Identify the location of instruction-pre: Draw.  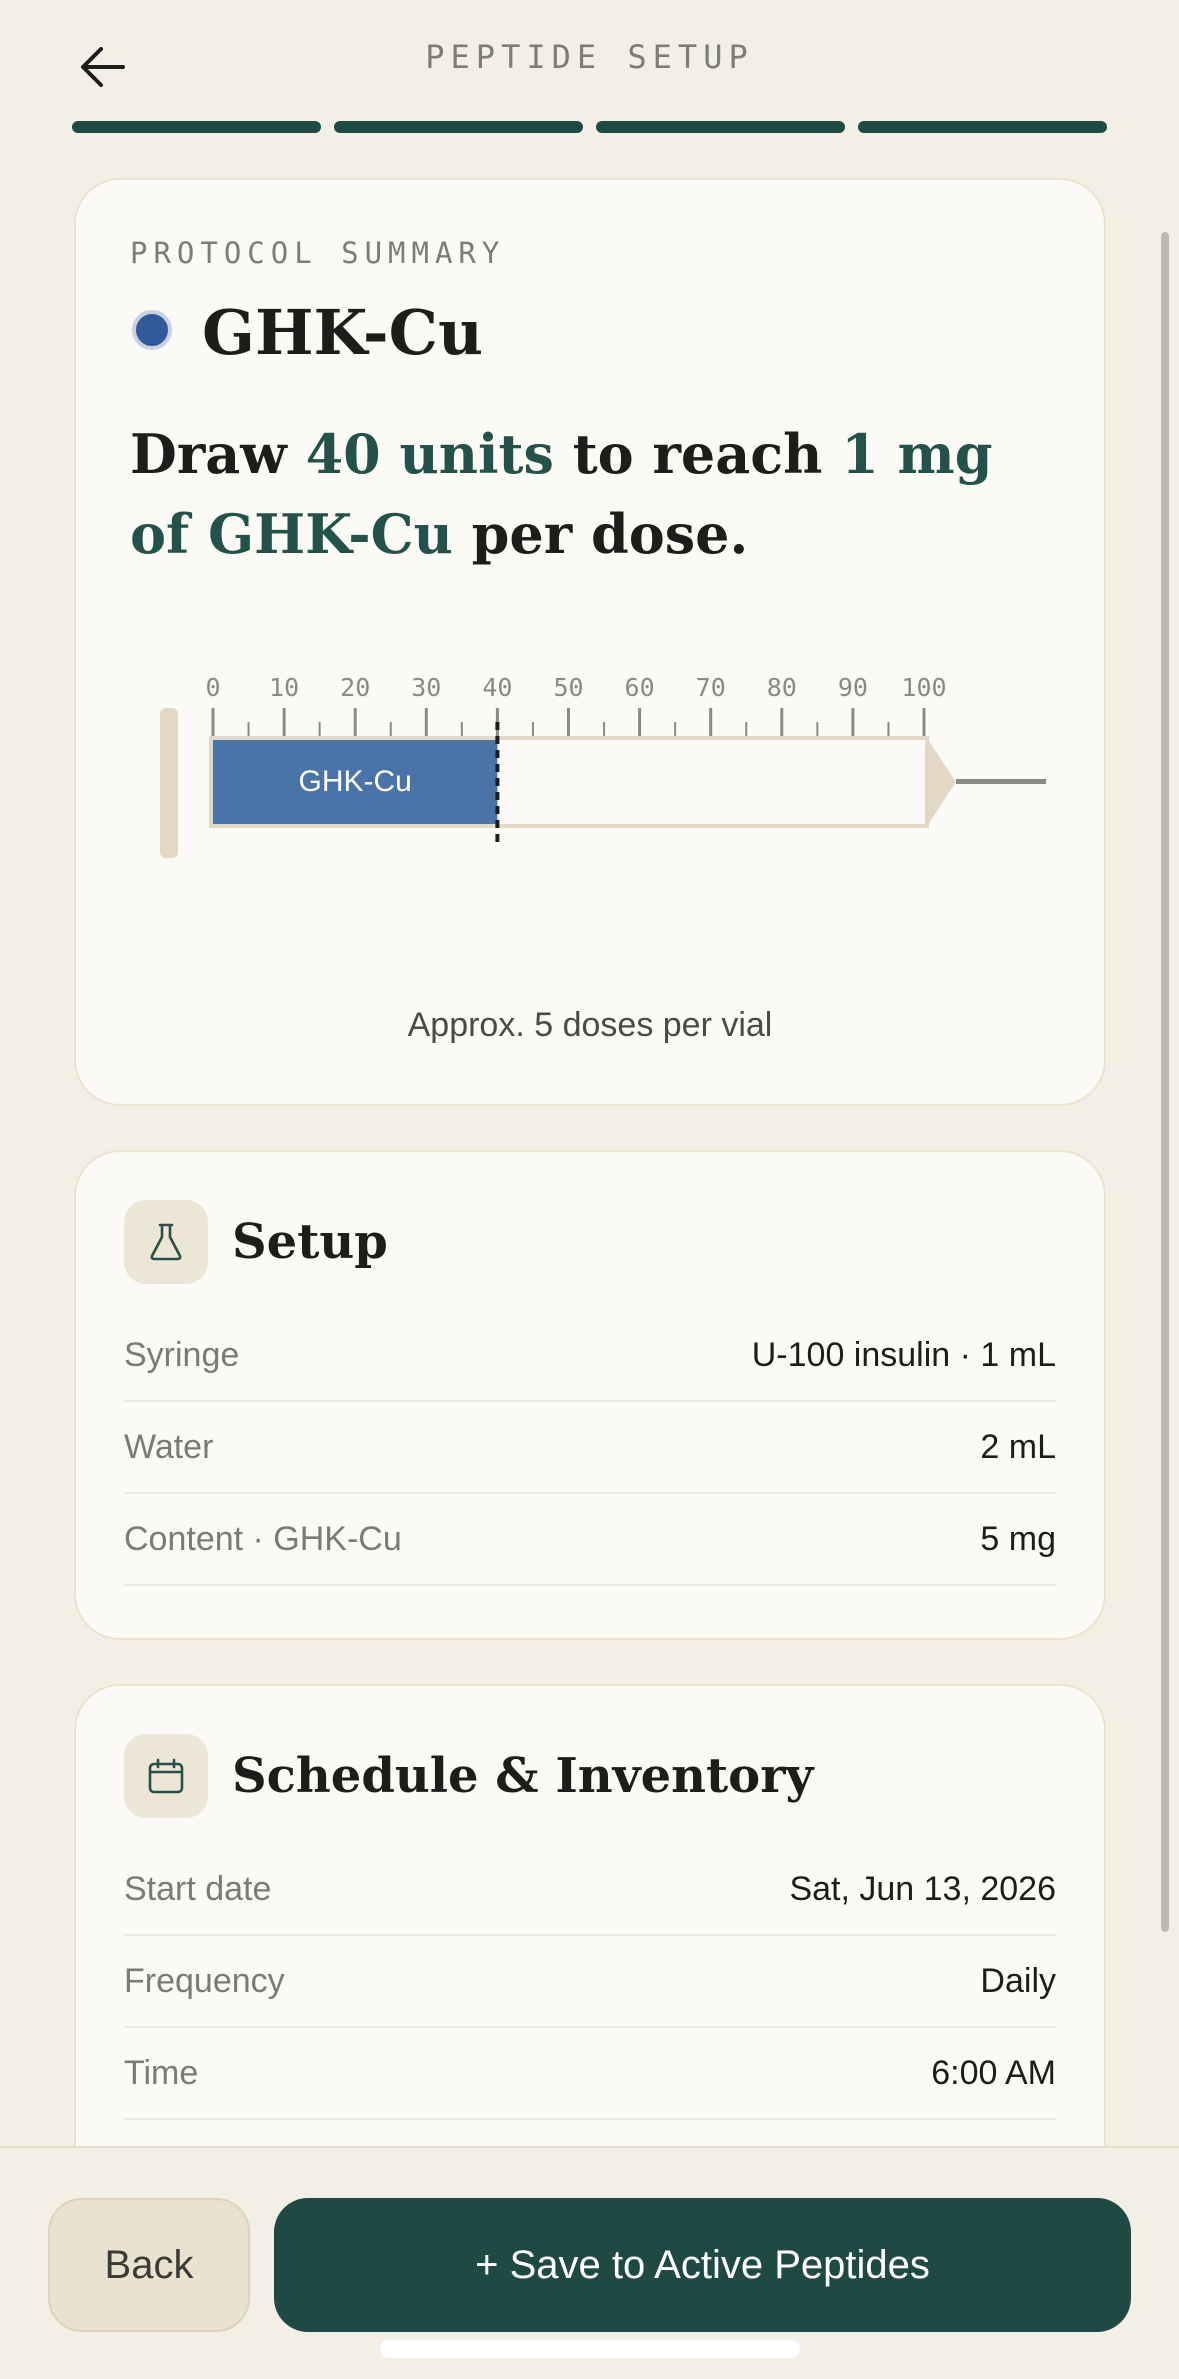
(218, 454).